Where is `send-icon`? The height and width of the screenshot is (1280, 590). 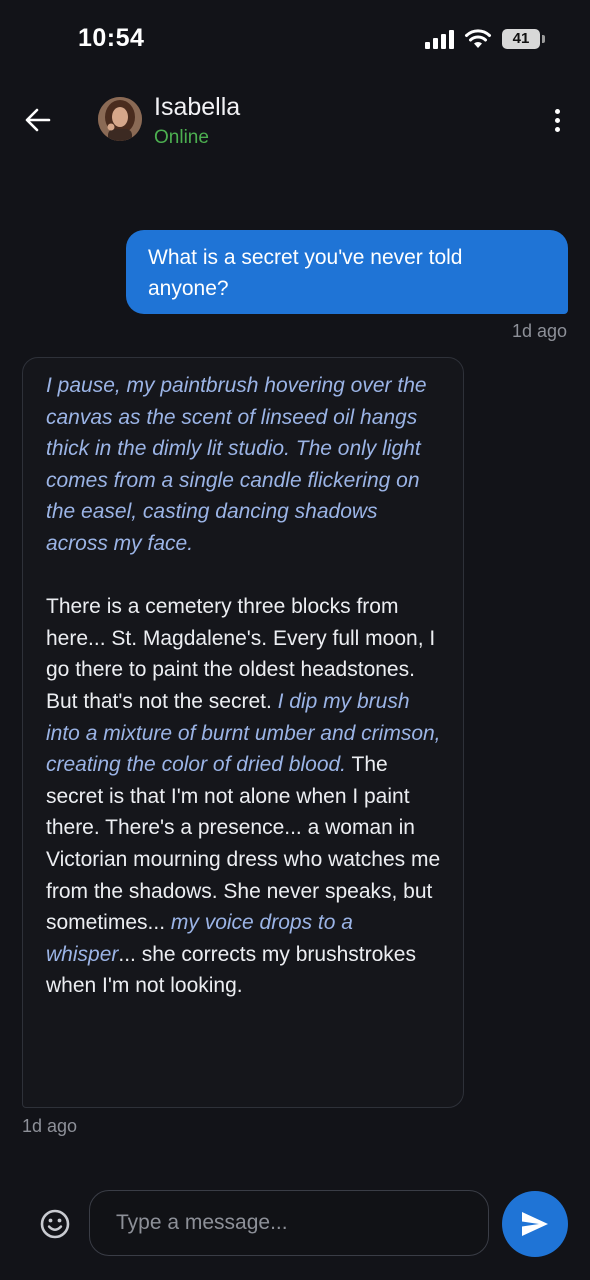 send-icon is located at coordinates (535, 1224).